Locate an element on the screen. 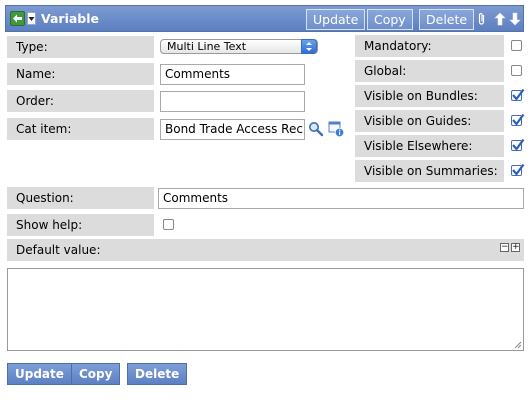  context-menu-icon is located at coordinates (31, 18).